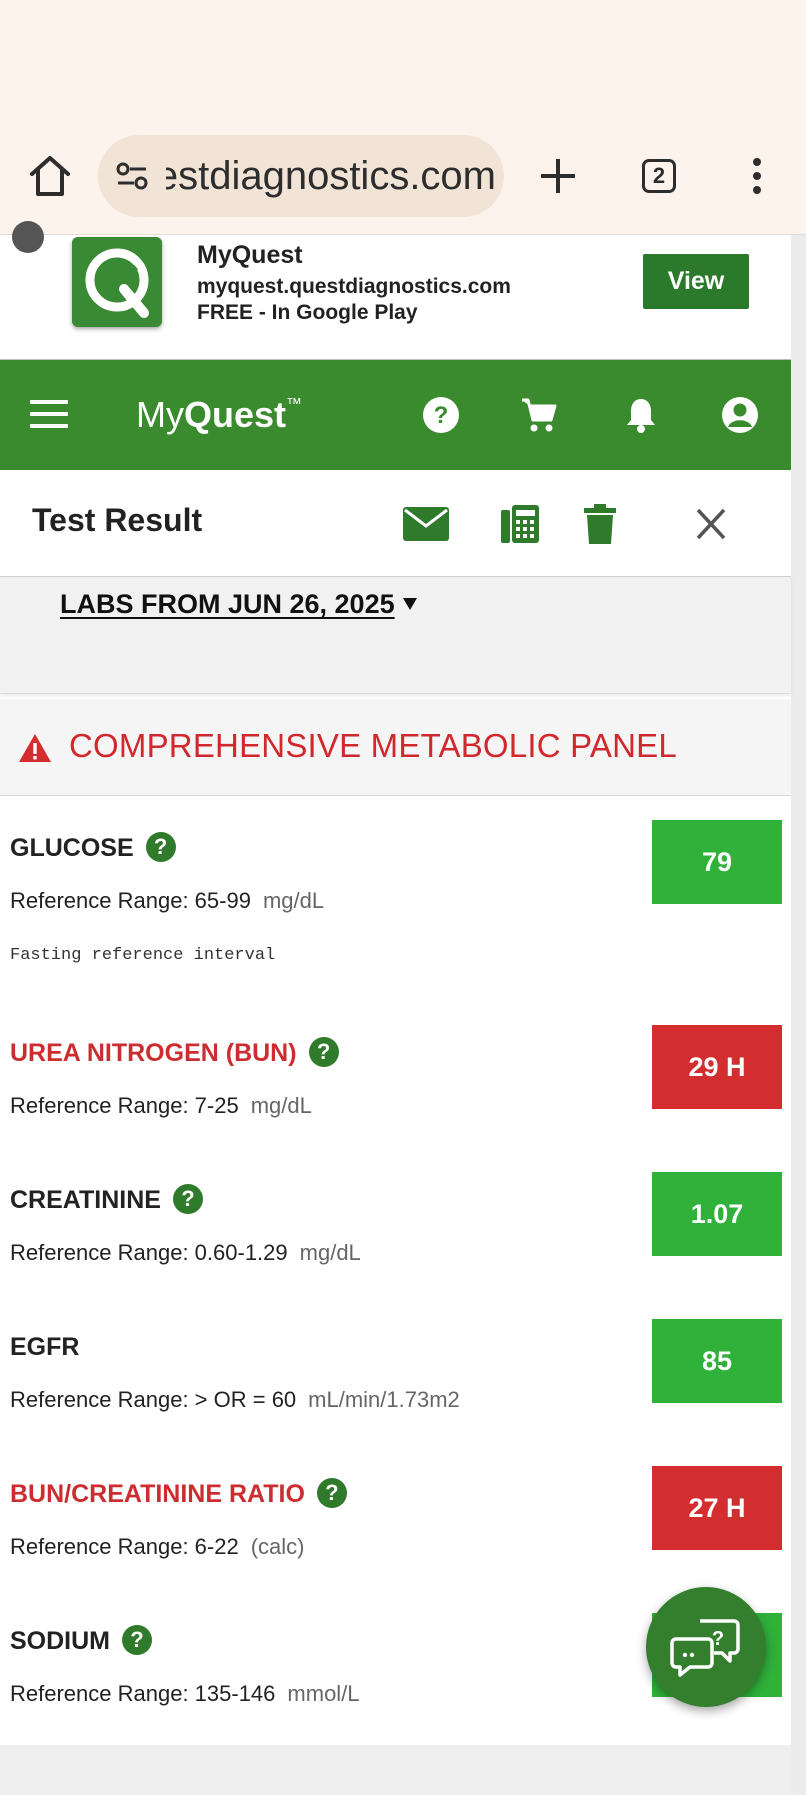  I want to click on test-result-header: Test Result, so click(395, 523).